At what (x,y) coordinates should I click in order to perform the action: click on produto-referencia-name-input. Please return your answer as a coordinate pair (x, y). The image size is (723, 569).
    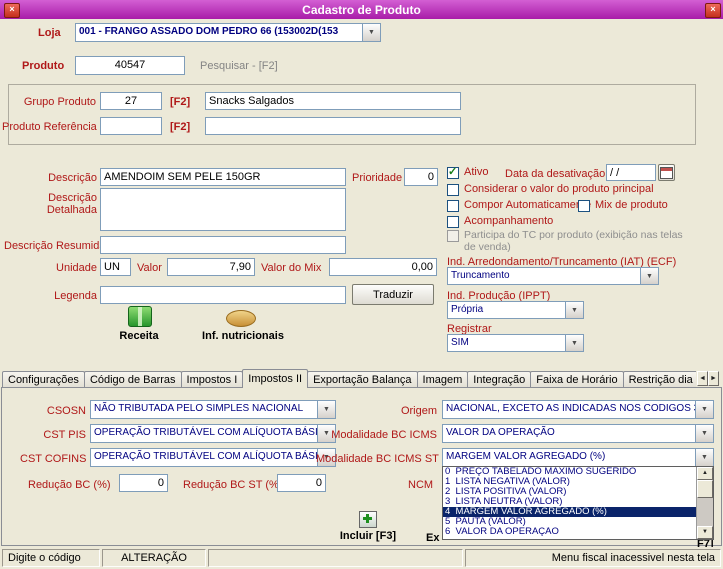
    Looking at the image, I should click on (333, 126).